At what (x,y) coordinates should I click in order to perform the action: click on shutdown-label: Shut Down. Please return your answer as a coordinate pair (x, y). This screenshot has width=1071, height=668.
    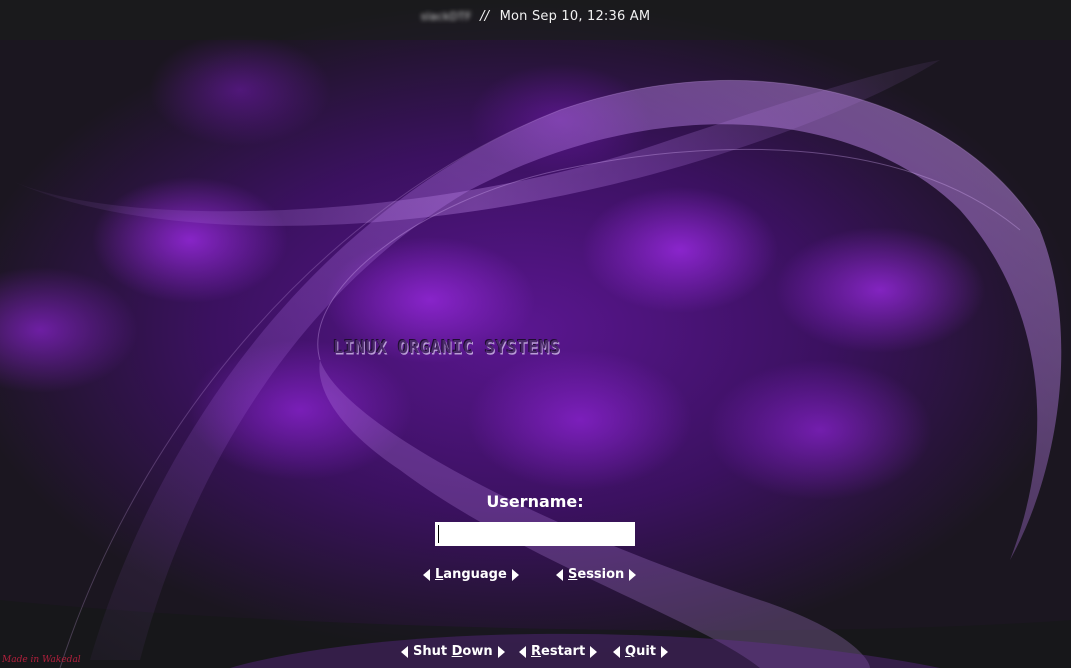
    Looking at the image, I should click on (453, 651).